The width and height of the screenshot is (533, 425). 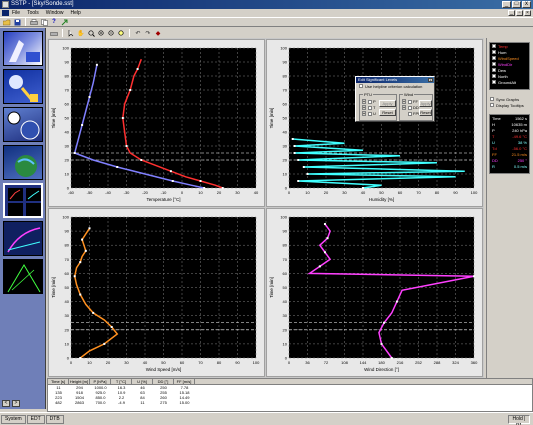 What do you see at coordinates (158, 33) in the screenshot?
I see `settings-icon: ◆` at bounding box center [158, 33].